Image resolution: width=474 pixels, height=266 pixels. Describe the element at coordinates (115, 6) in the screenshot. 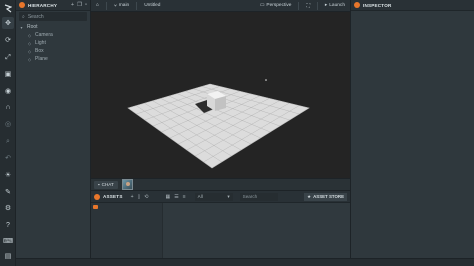

I see `branch-icon: ⑂` at that location.